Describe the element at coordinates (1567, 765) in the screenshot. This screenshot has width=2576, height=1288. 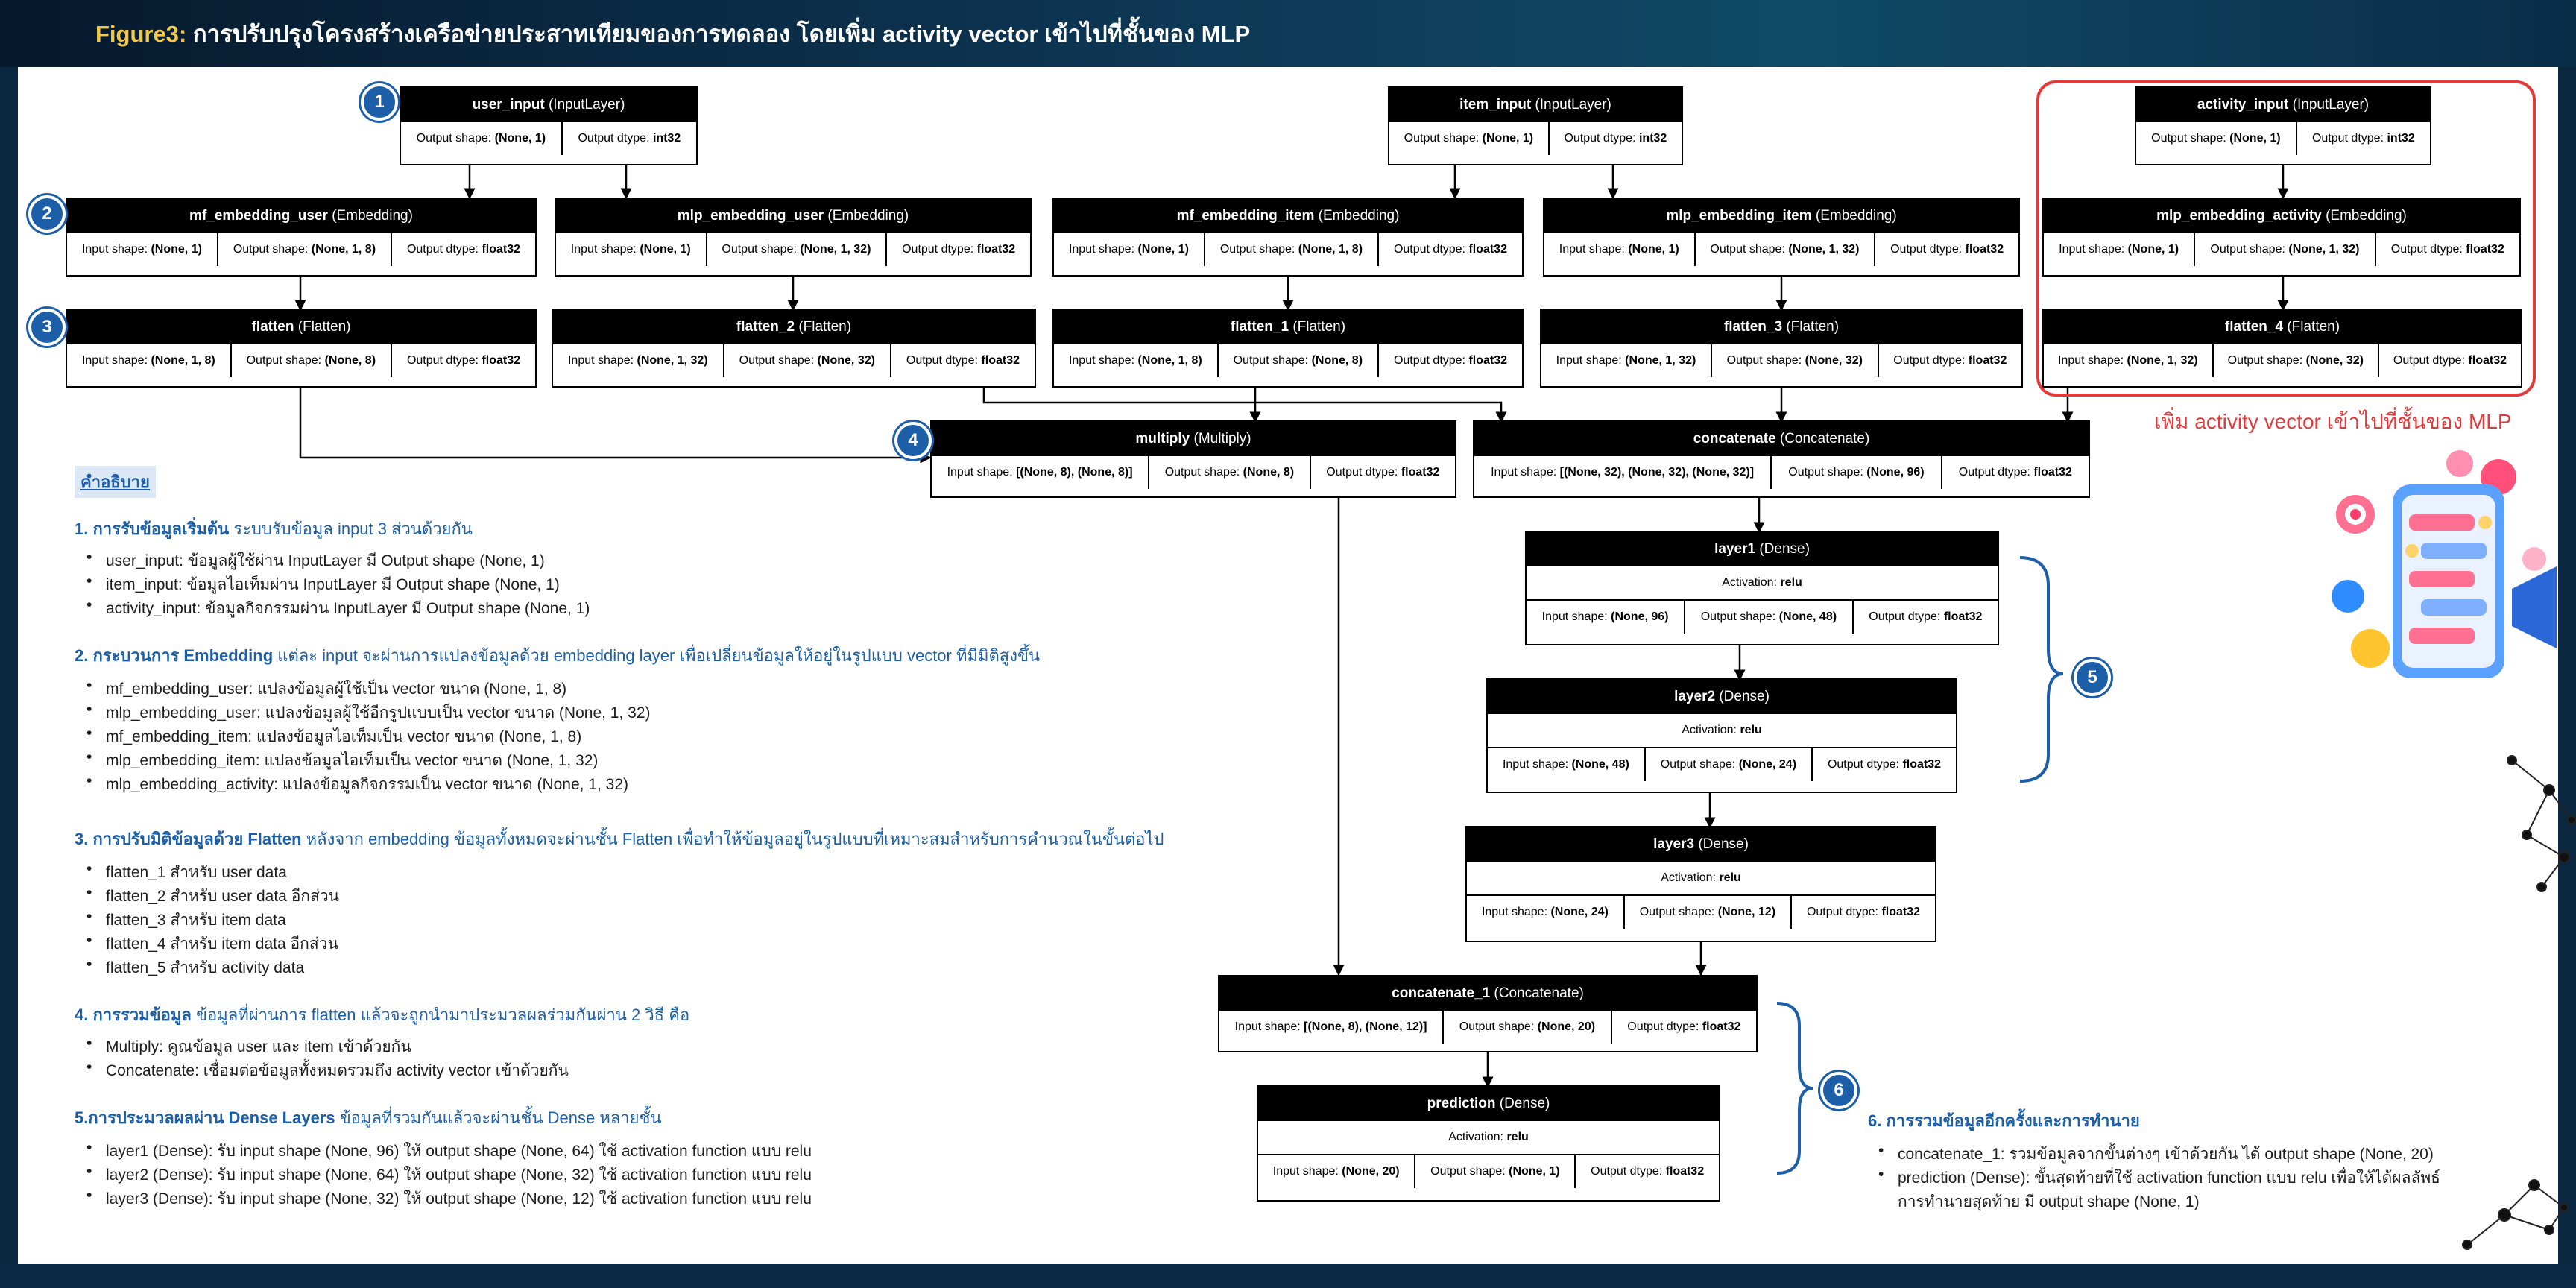
I see `input-shape-cell: Input shape: (None, 48)` at that location.